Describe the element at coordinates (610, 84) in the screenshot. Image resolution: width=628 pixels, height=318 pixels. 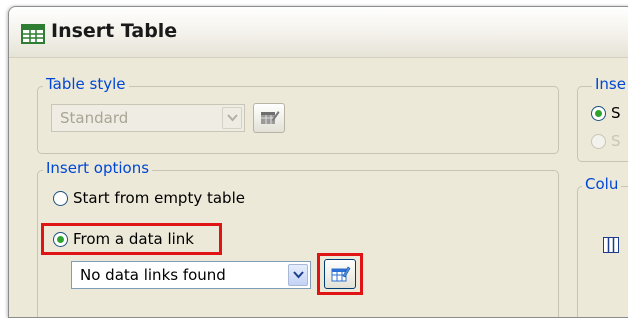
I see `insertion-behavior-legend: Inse` at that location.